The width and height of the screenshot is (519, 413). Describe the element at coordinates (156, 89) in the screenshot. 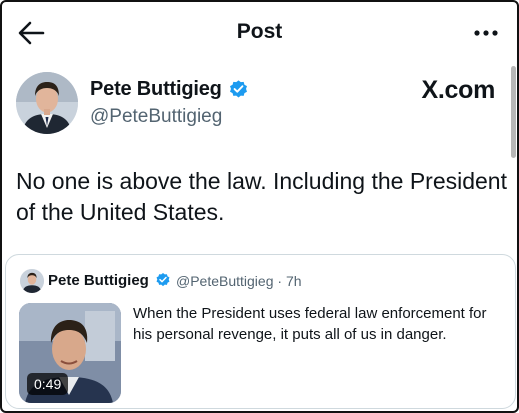

I see `author-name: Pete Buttigieg` at that location.